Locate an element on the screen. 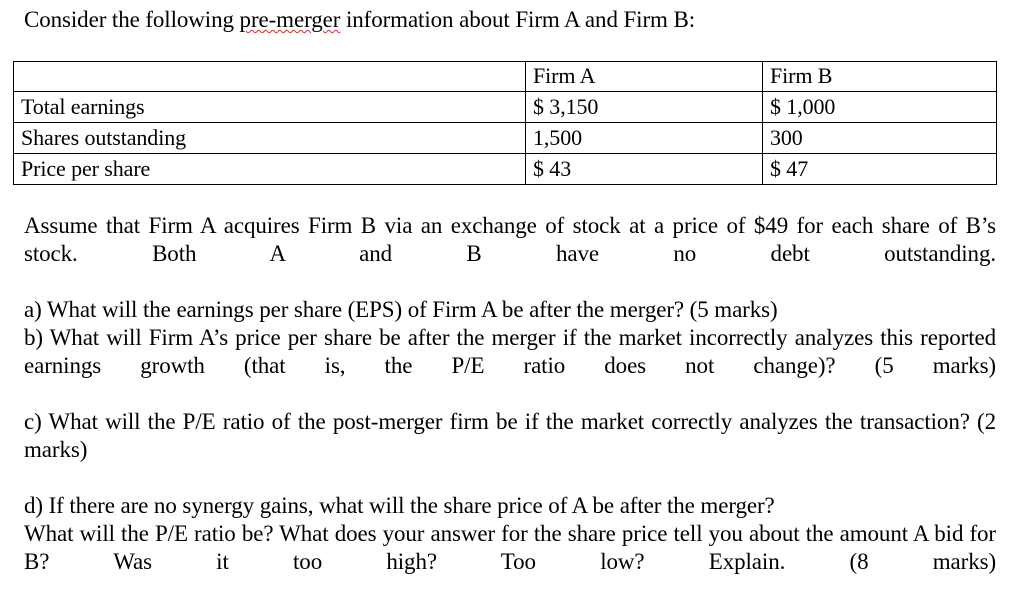  row-label-total-earnings: Total earnings is located at coordinates (269, 107).